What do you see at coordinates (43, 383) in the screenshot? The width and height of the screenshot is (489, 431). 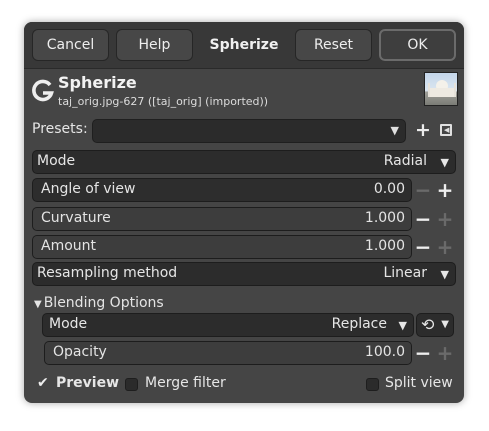 I see `preview-checkbox-check-icon: ✔` at bounding box center [43, 383].